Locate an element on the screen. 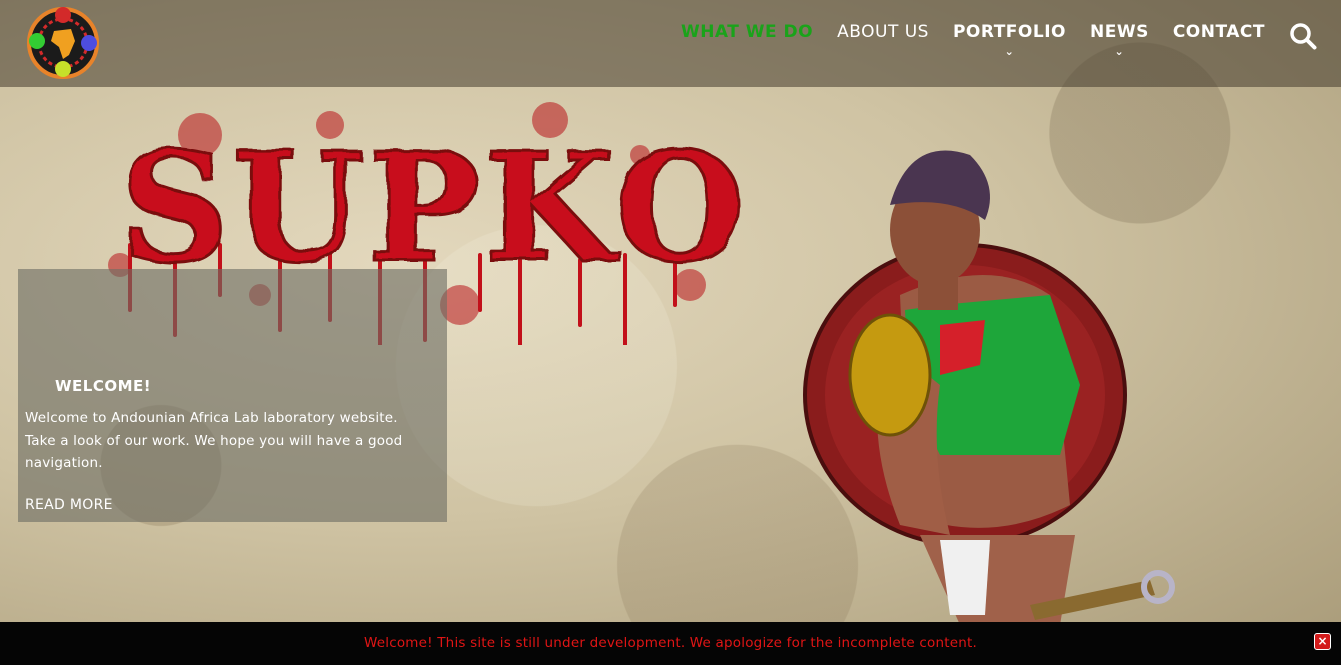 The height and width of the screenshot is (665, 1341). welcome-title: WELCOME! is located at coordinates (103, 386).